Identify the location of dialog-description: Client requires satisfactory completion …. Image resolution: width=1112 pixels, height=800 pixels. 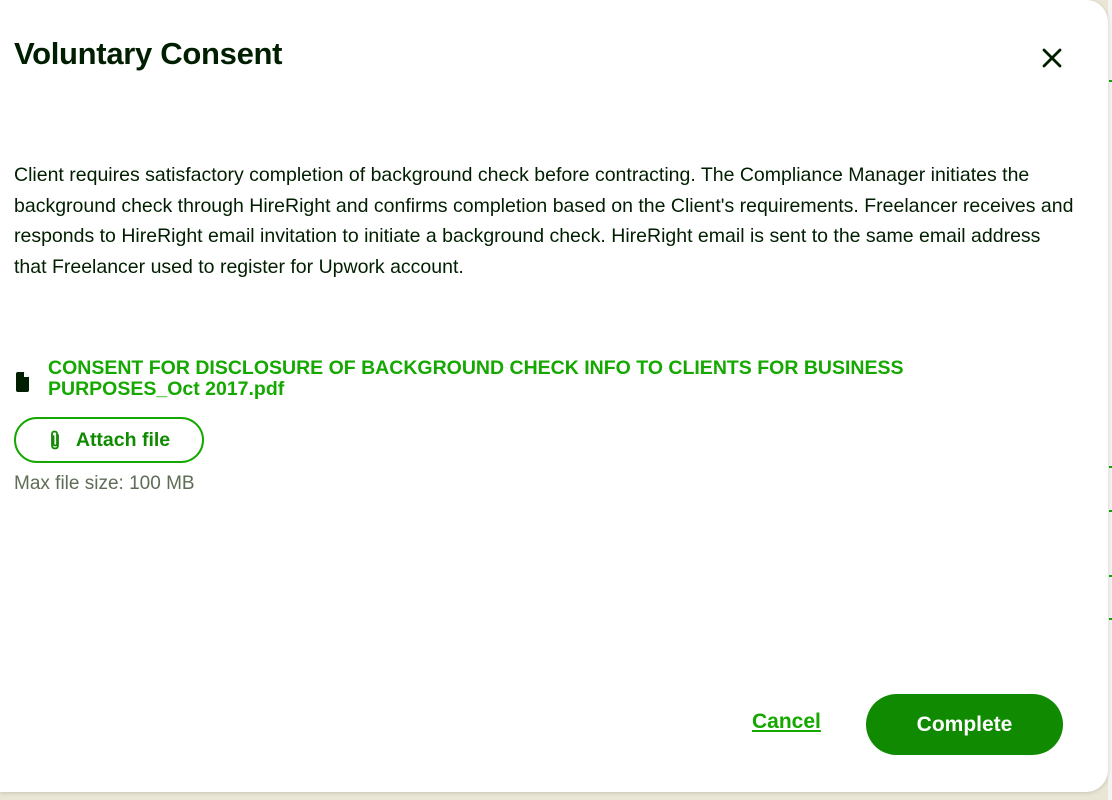
(544, 221).